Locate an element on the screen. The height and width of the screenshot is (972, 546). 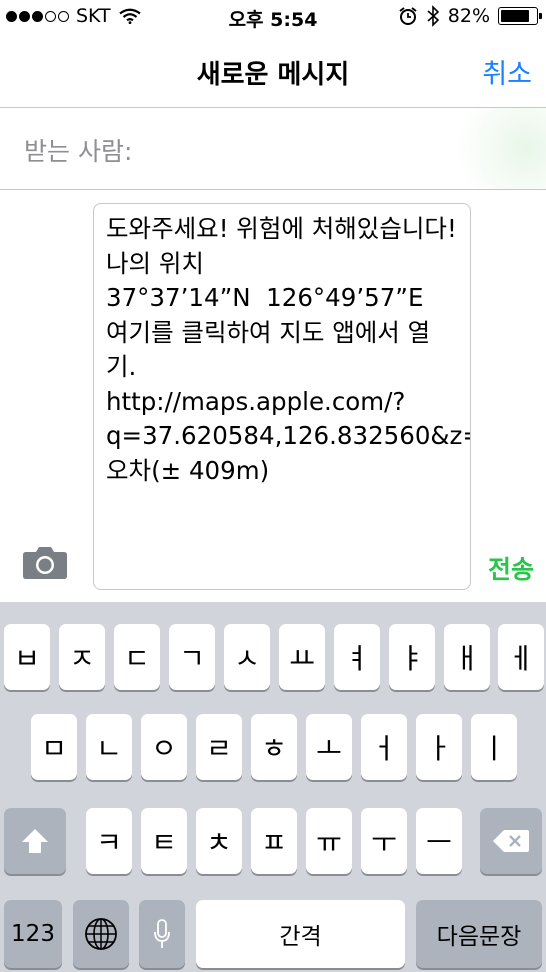
key: ㅠ is located at coordinates (329, 841).